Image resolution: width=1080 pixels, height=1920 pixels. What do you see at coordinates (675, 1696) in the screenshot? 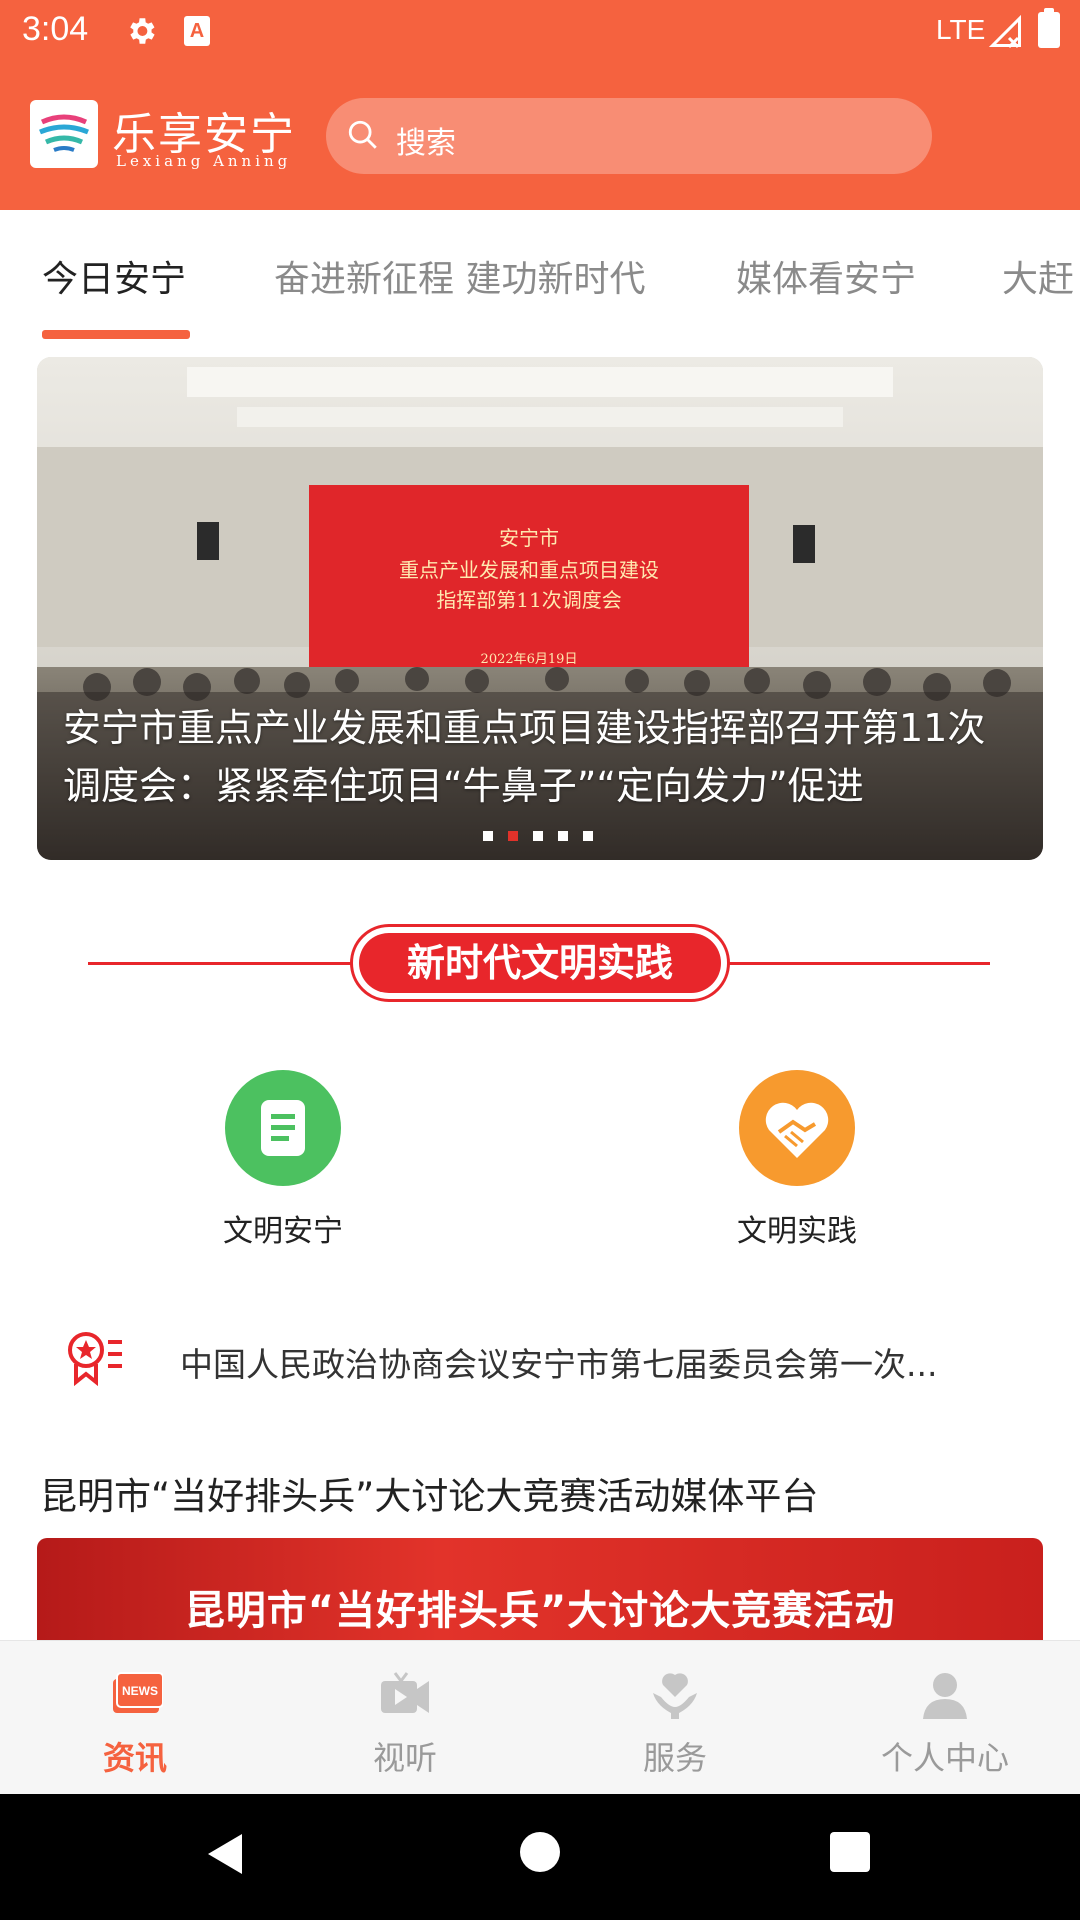
I see `service-icon` at bounding box center [675, 1696].